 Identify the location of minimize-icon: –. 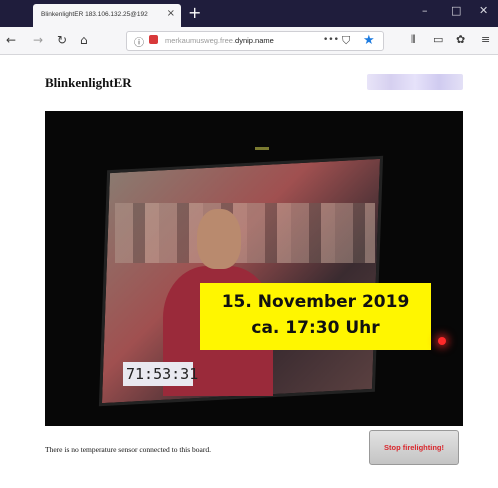
(425, 10).